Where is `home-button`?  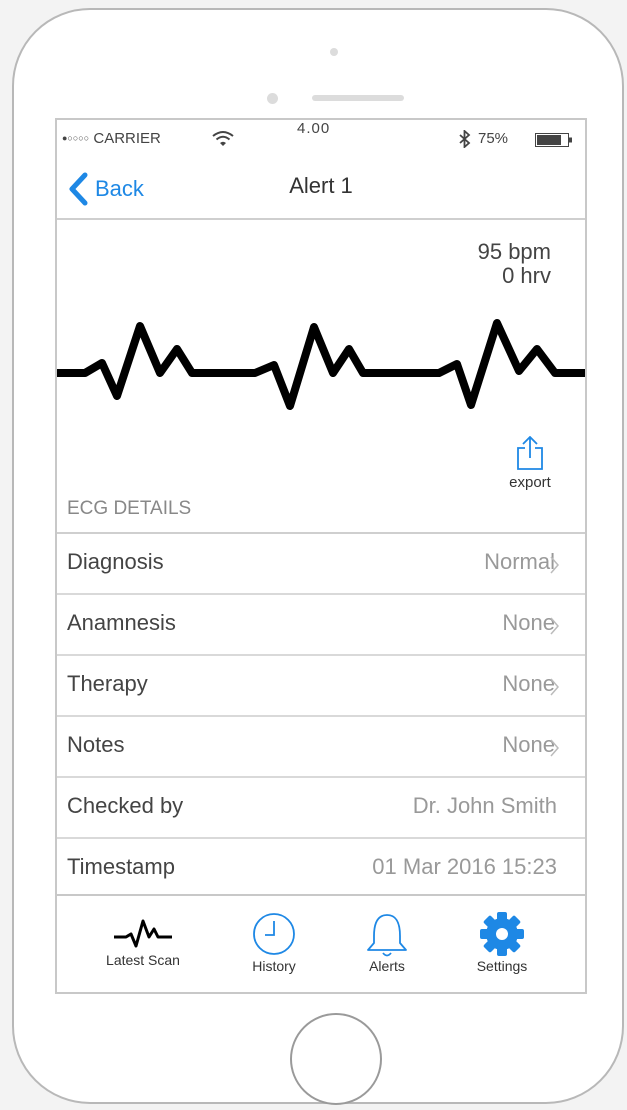 home-button is located at coordinates (336, 1059).